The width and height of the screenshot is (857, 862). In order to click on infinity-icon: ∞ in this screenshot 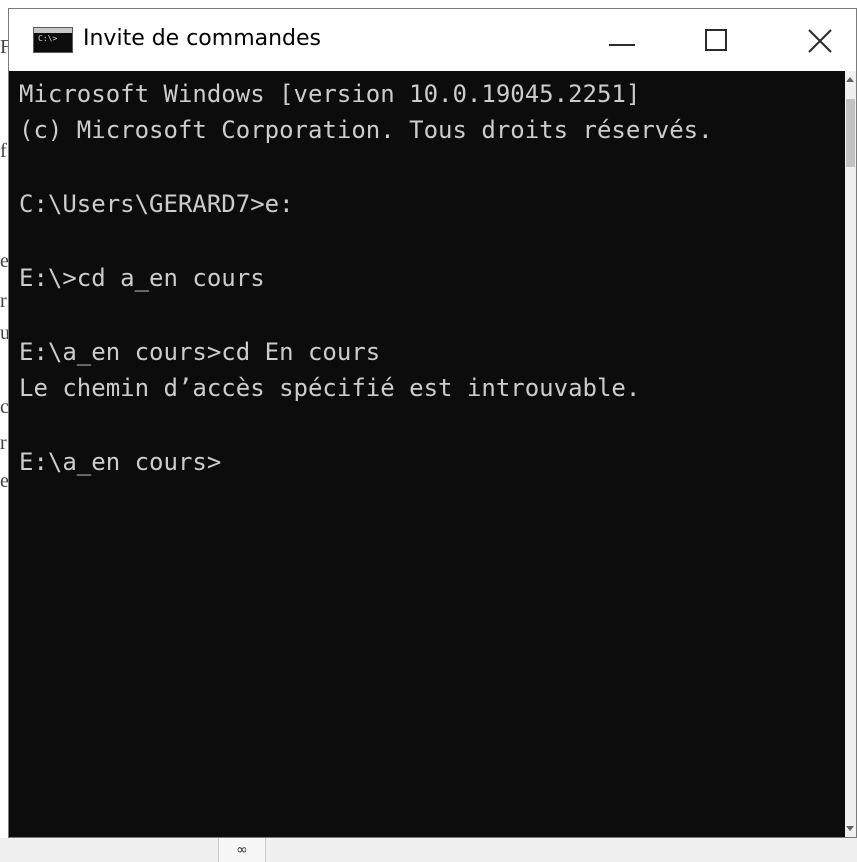, I will do `click(242, 850)`.